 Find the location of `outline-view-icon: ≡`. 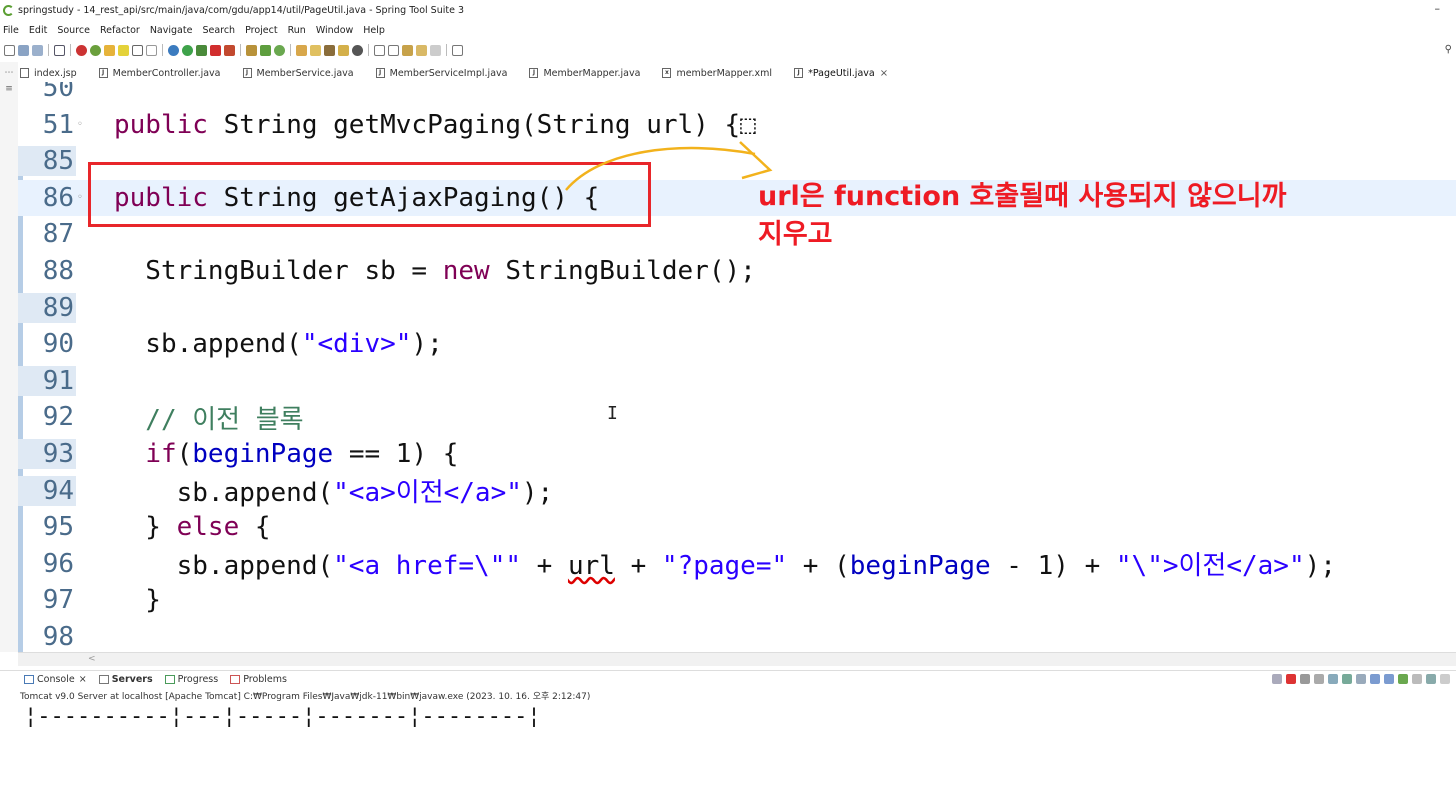

outline-view-icon: ≡ is located at coordinates (9, 89).